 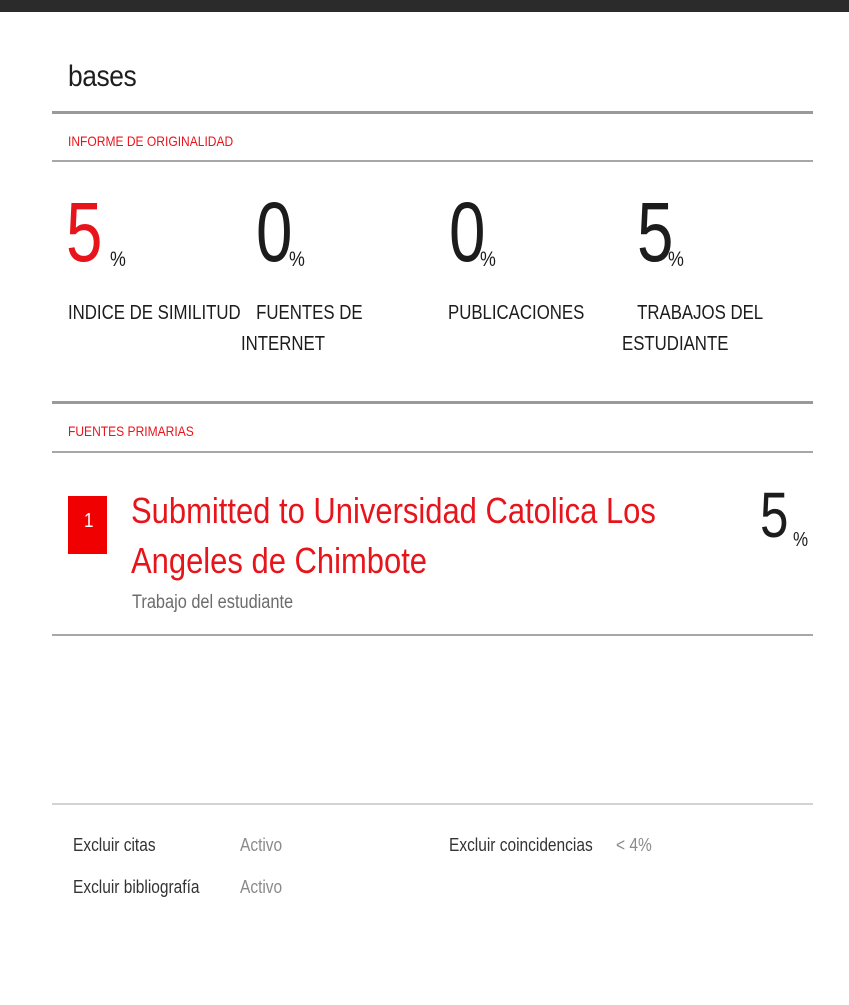 I want to click on exclude-bibliography-label: Excluir bibliografía, so click(x=136, y=887).